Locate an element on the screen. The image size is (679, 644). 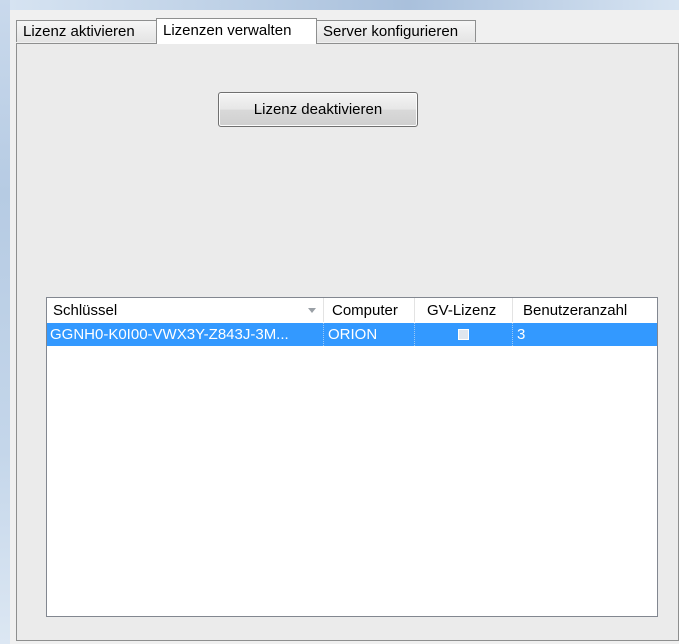
window-left-border is located at coordinates (5, 322).